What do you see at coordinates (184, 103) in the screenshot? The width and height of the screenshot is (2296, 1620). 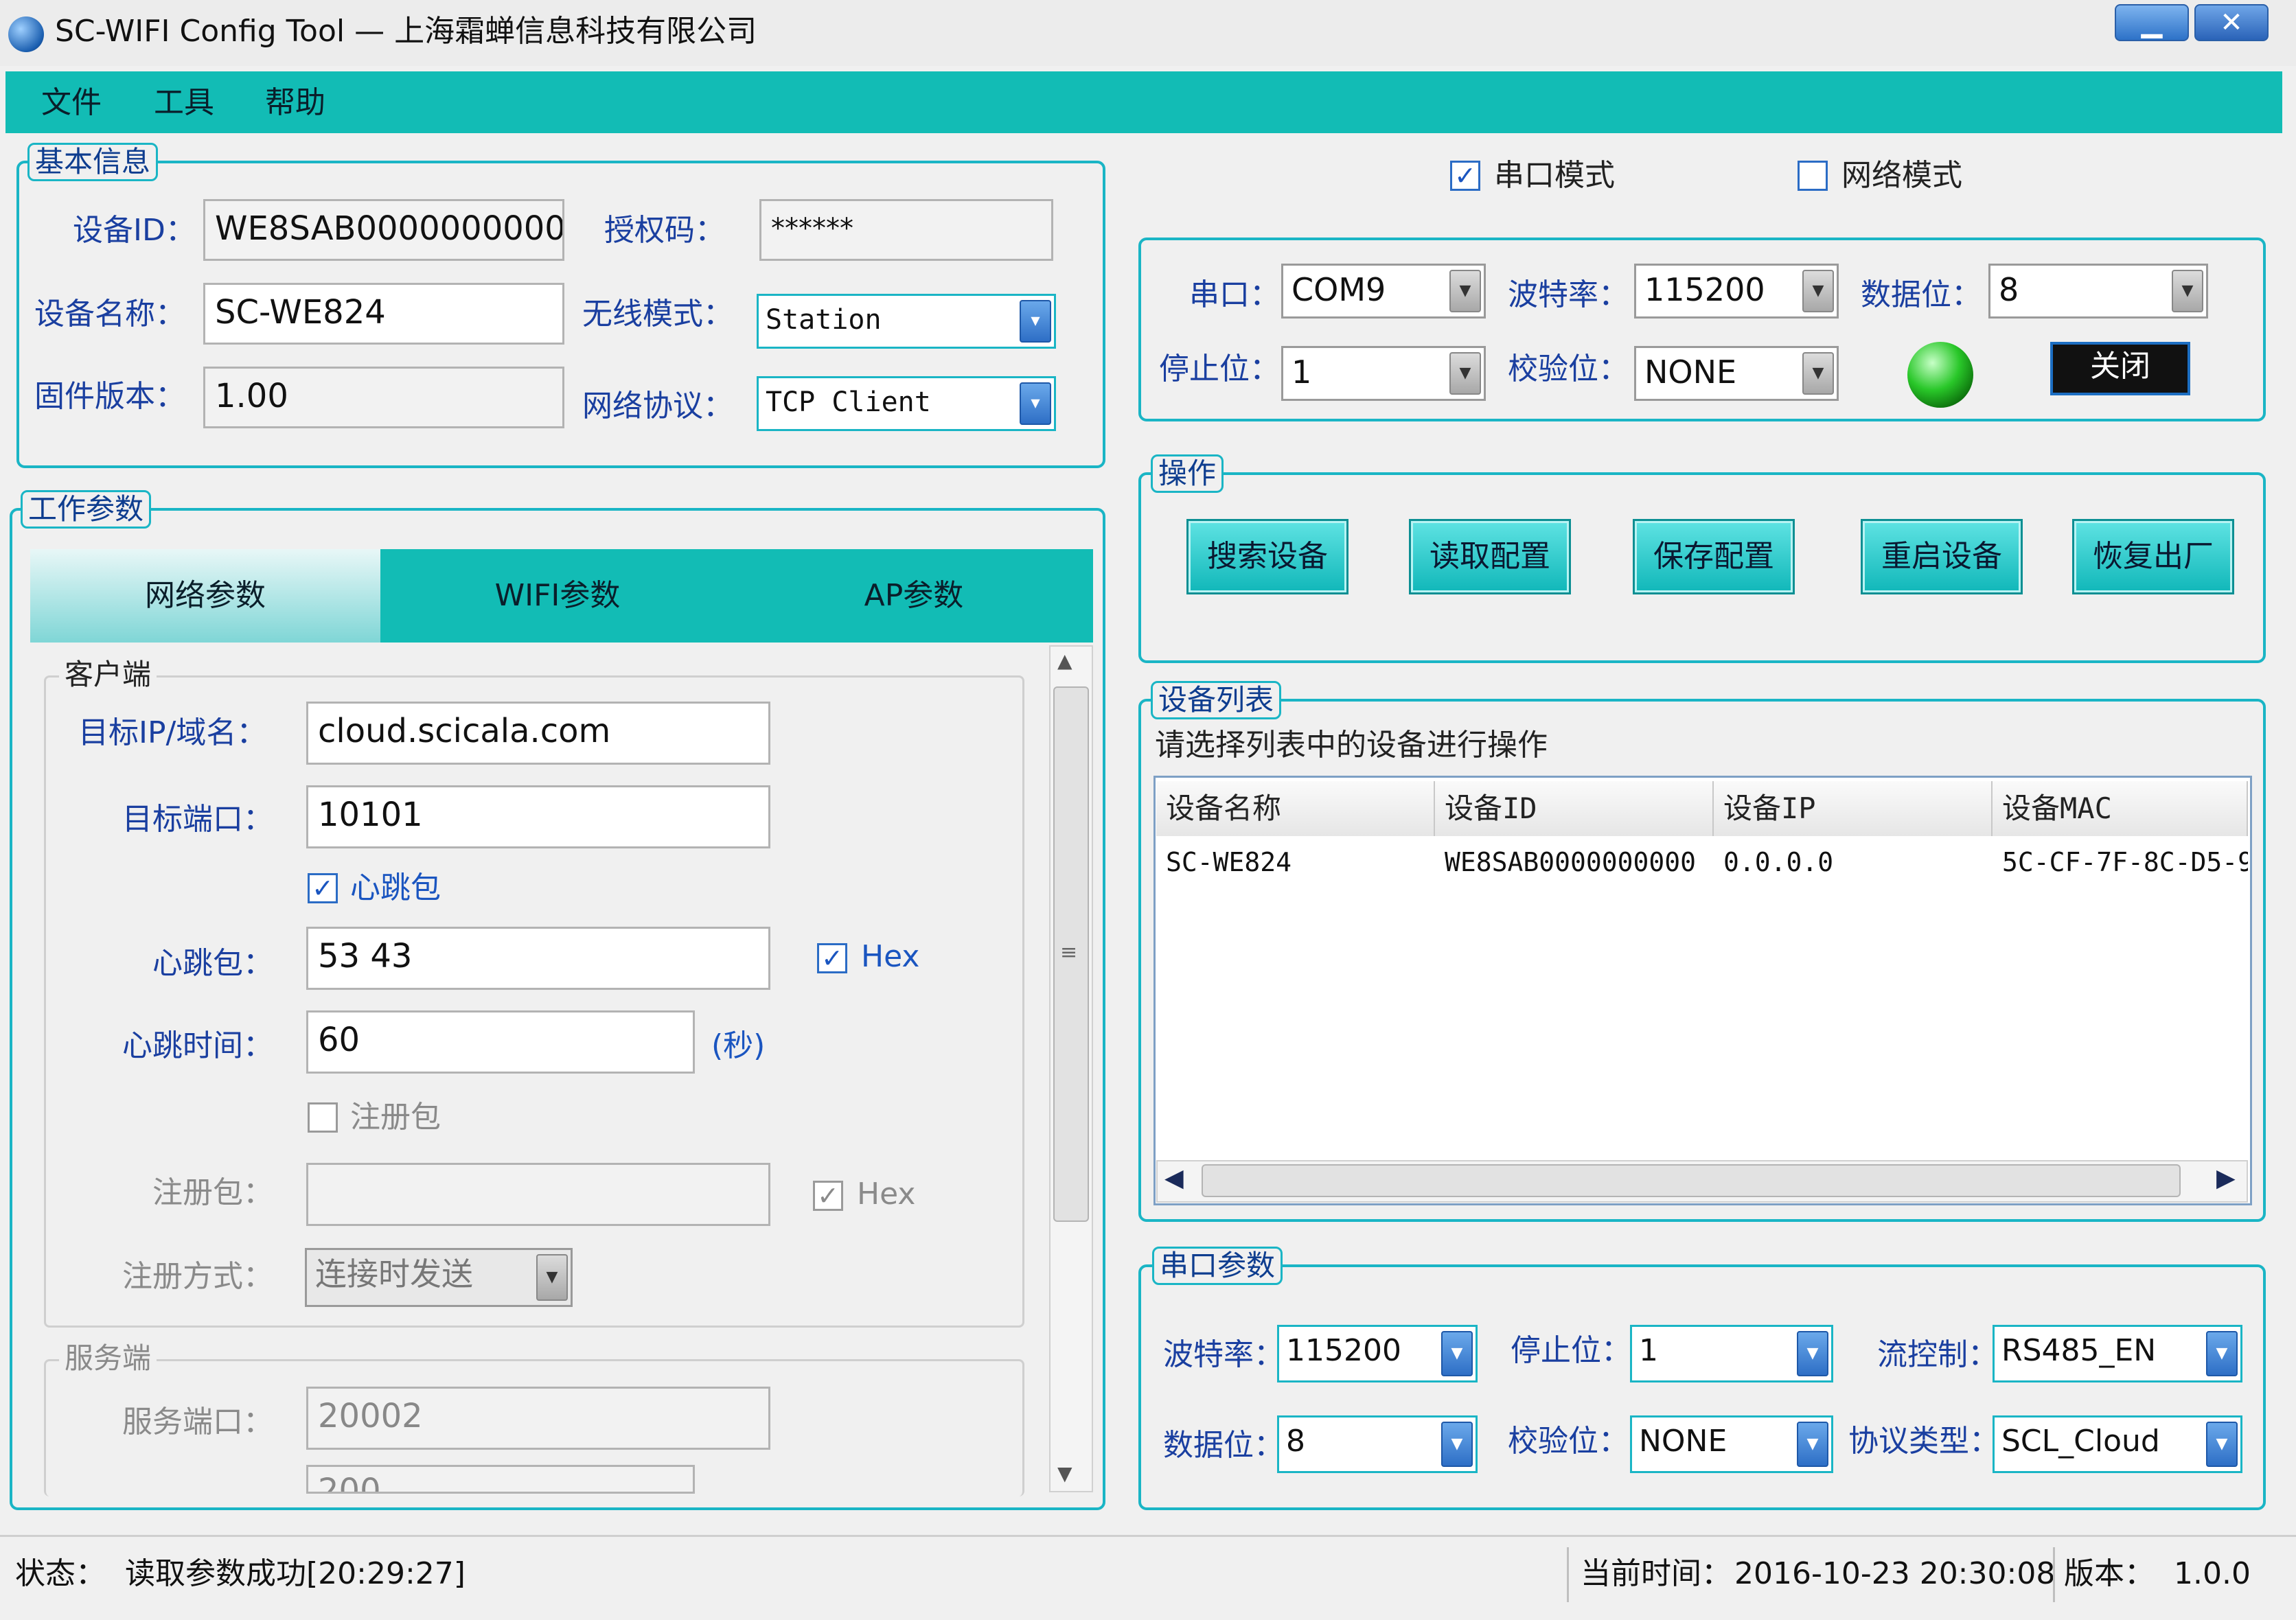 I see `menu-tools: 工具` at bounding box center [184, 103].